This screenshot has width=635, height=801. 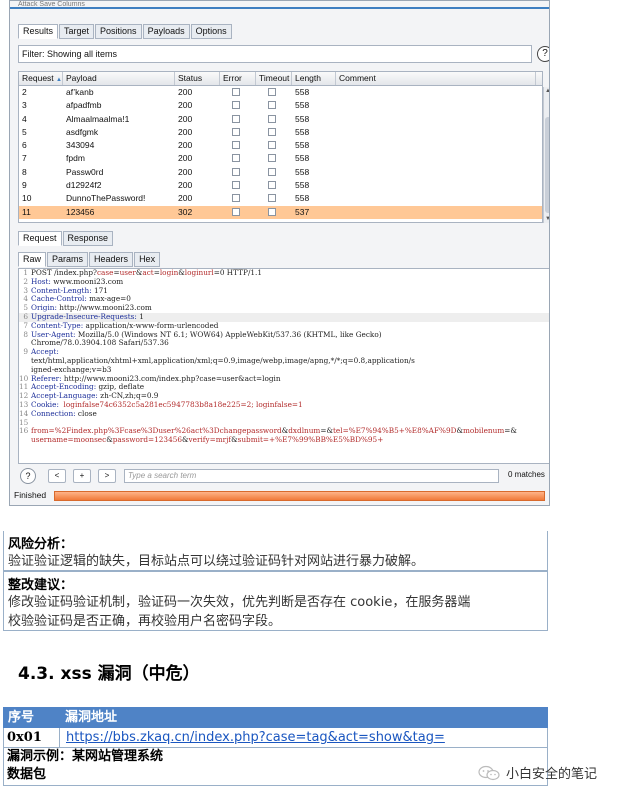 I want to click on cell-payload: 343094, so click(x=80, y=145).